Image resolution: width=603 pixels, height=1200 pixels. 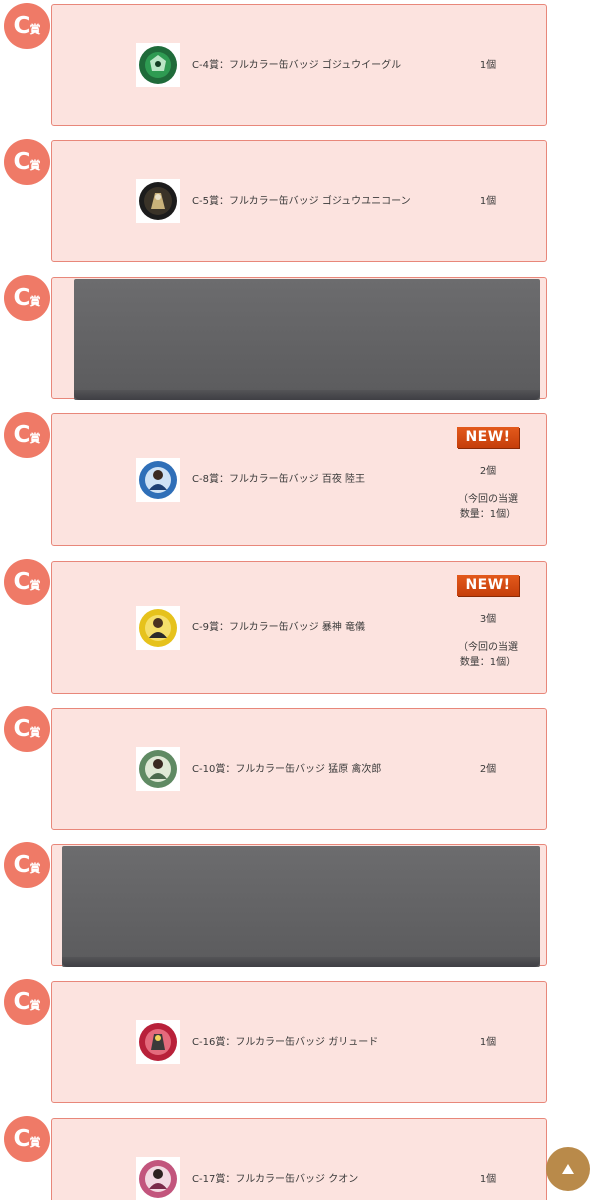 What do you see at coordinates (488, 621) in the screenshot?
I see `prize-quantity: NEW! 3個 （今回の当選数量：1個）` at bounding box center [488, 621].